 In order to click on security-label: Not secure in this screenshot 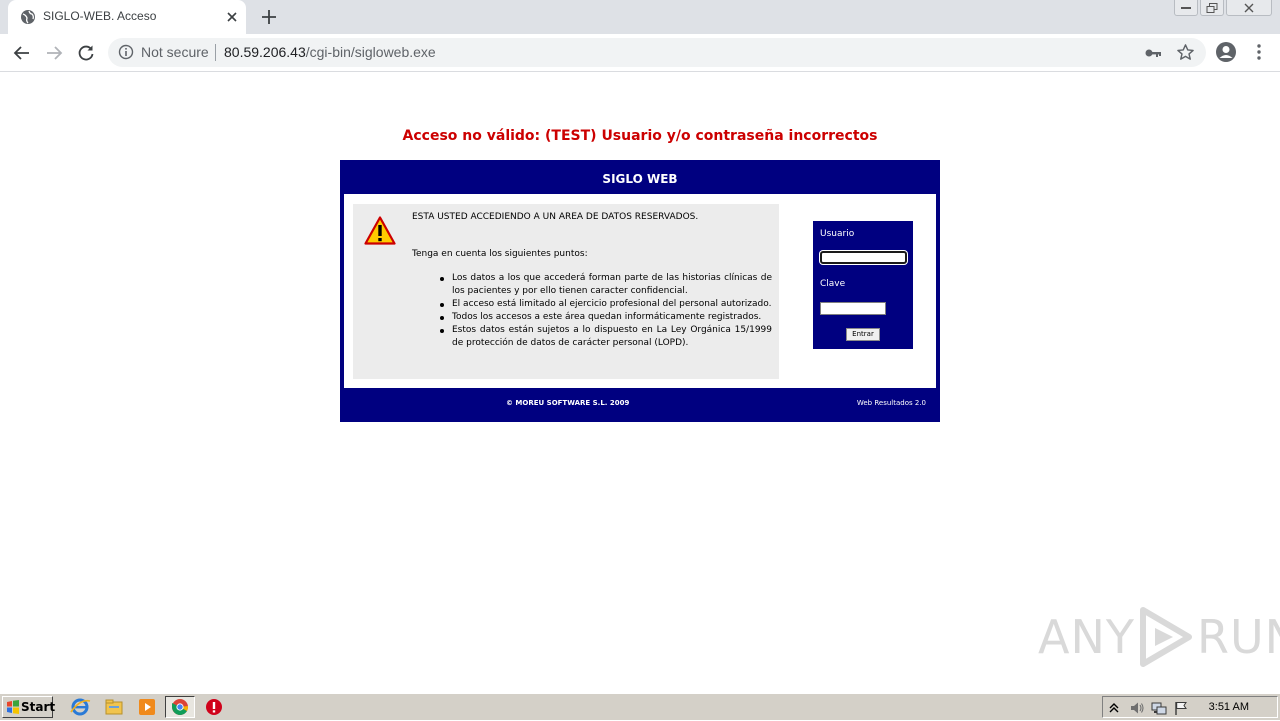, I will do `click(175, 52)`.